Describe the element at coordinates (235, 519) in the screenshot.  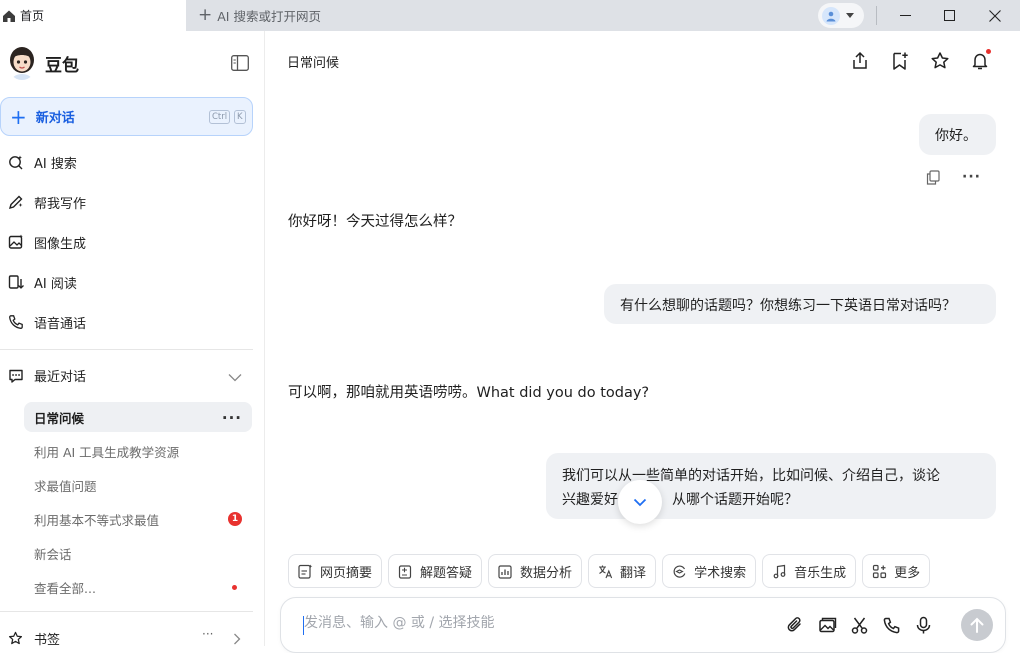
I see `unread-badge: 1` at that location.